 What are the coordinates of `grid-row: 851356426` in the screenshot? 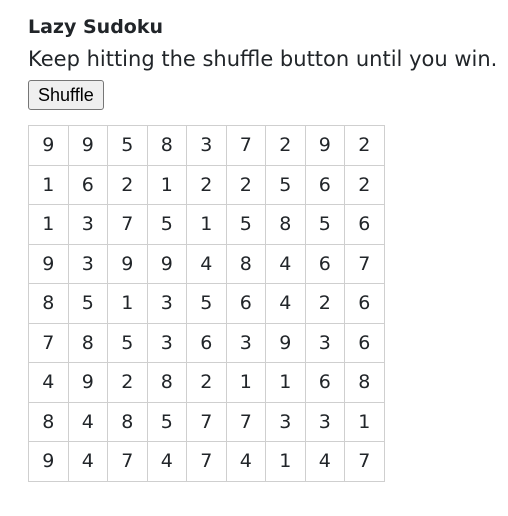 It's located at (206, 303).